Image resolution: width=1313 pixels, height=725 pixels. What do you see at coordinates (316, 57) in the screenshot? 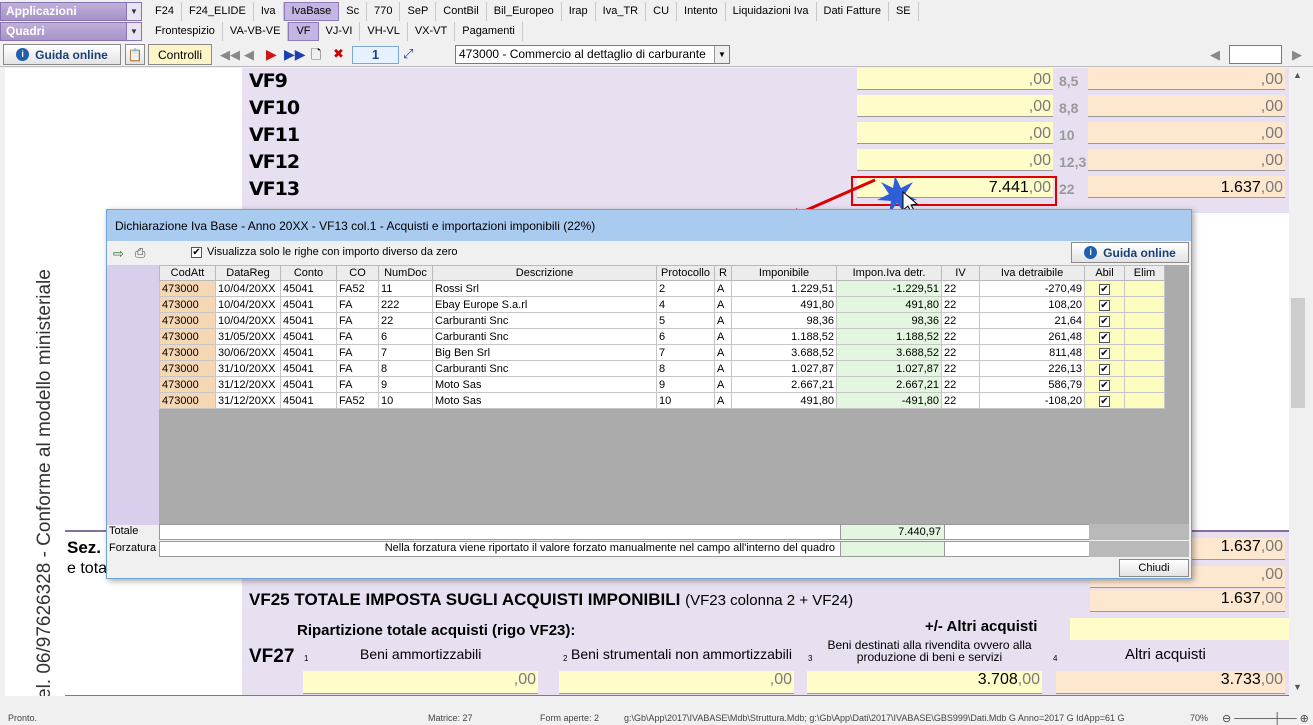
I see `new-page-icon: 🗋` at bounding box center [316, 57].